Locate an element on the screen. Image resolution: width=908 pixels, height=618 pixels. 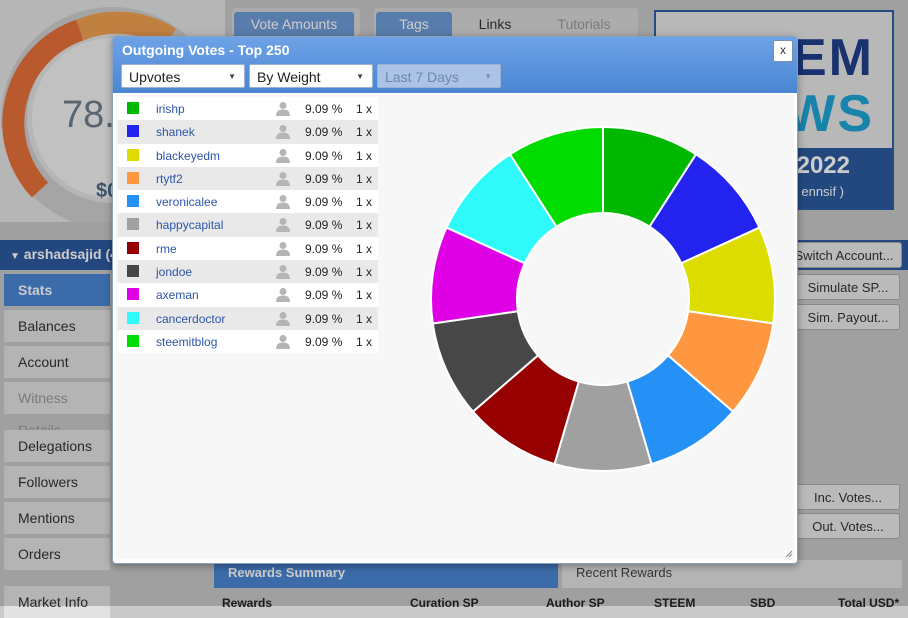
voter-link: irishp is located at coordinates (170, 109).